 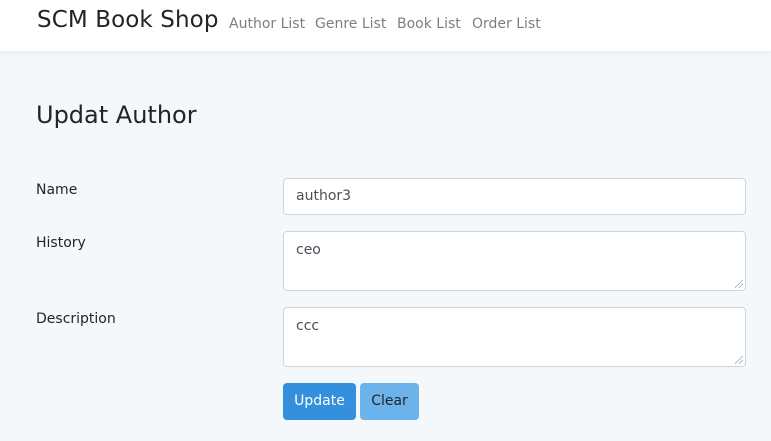 What do you see at coordinates (514, 337) in the screenshot?
I see `description-textarea: ccc` at bounding box center [514, 337].